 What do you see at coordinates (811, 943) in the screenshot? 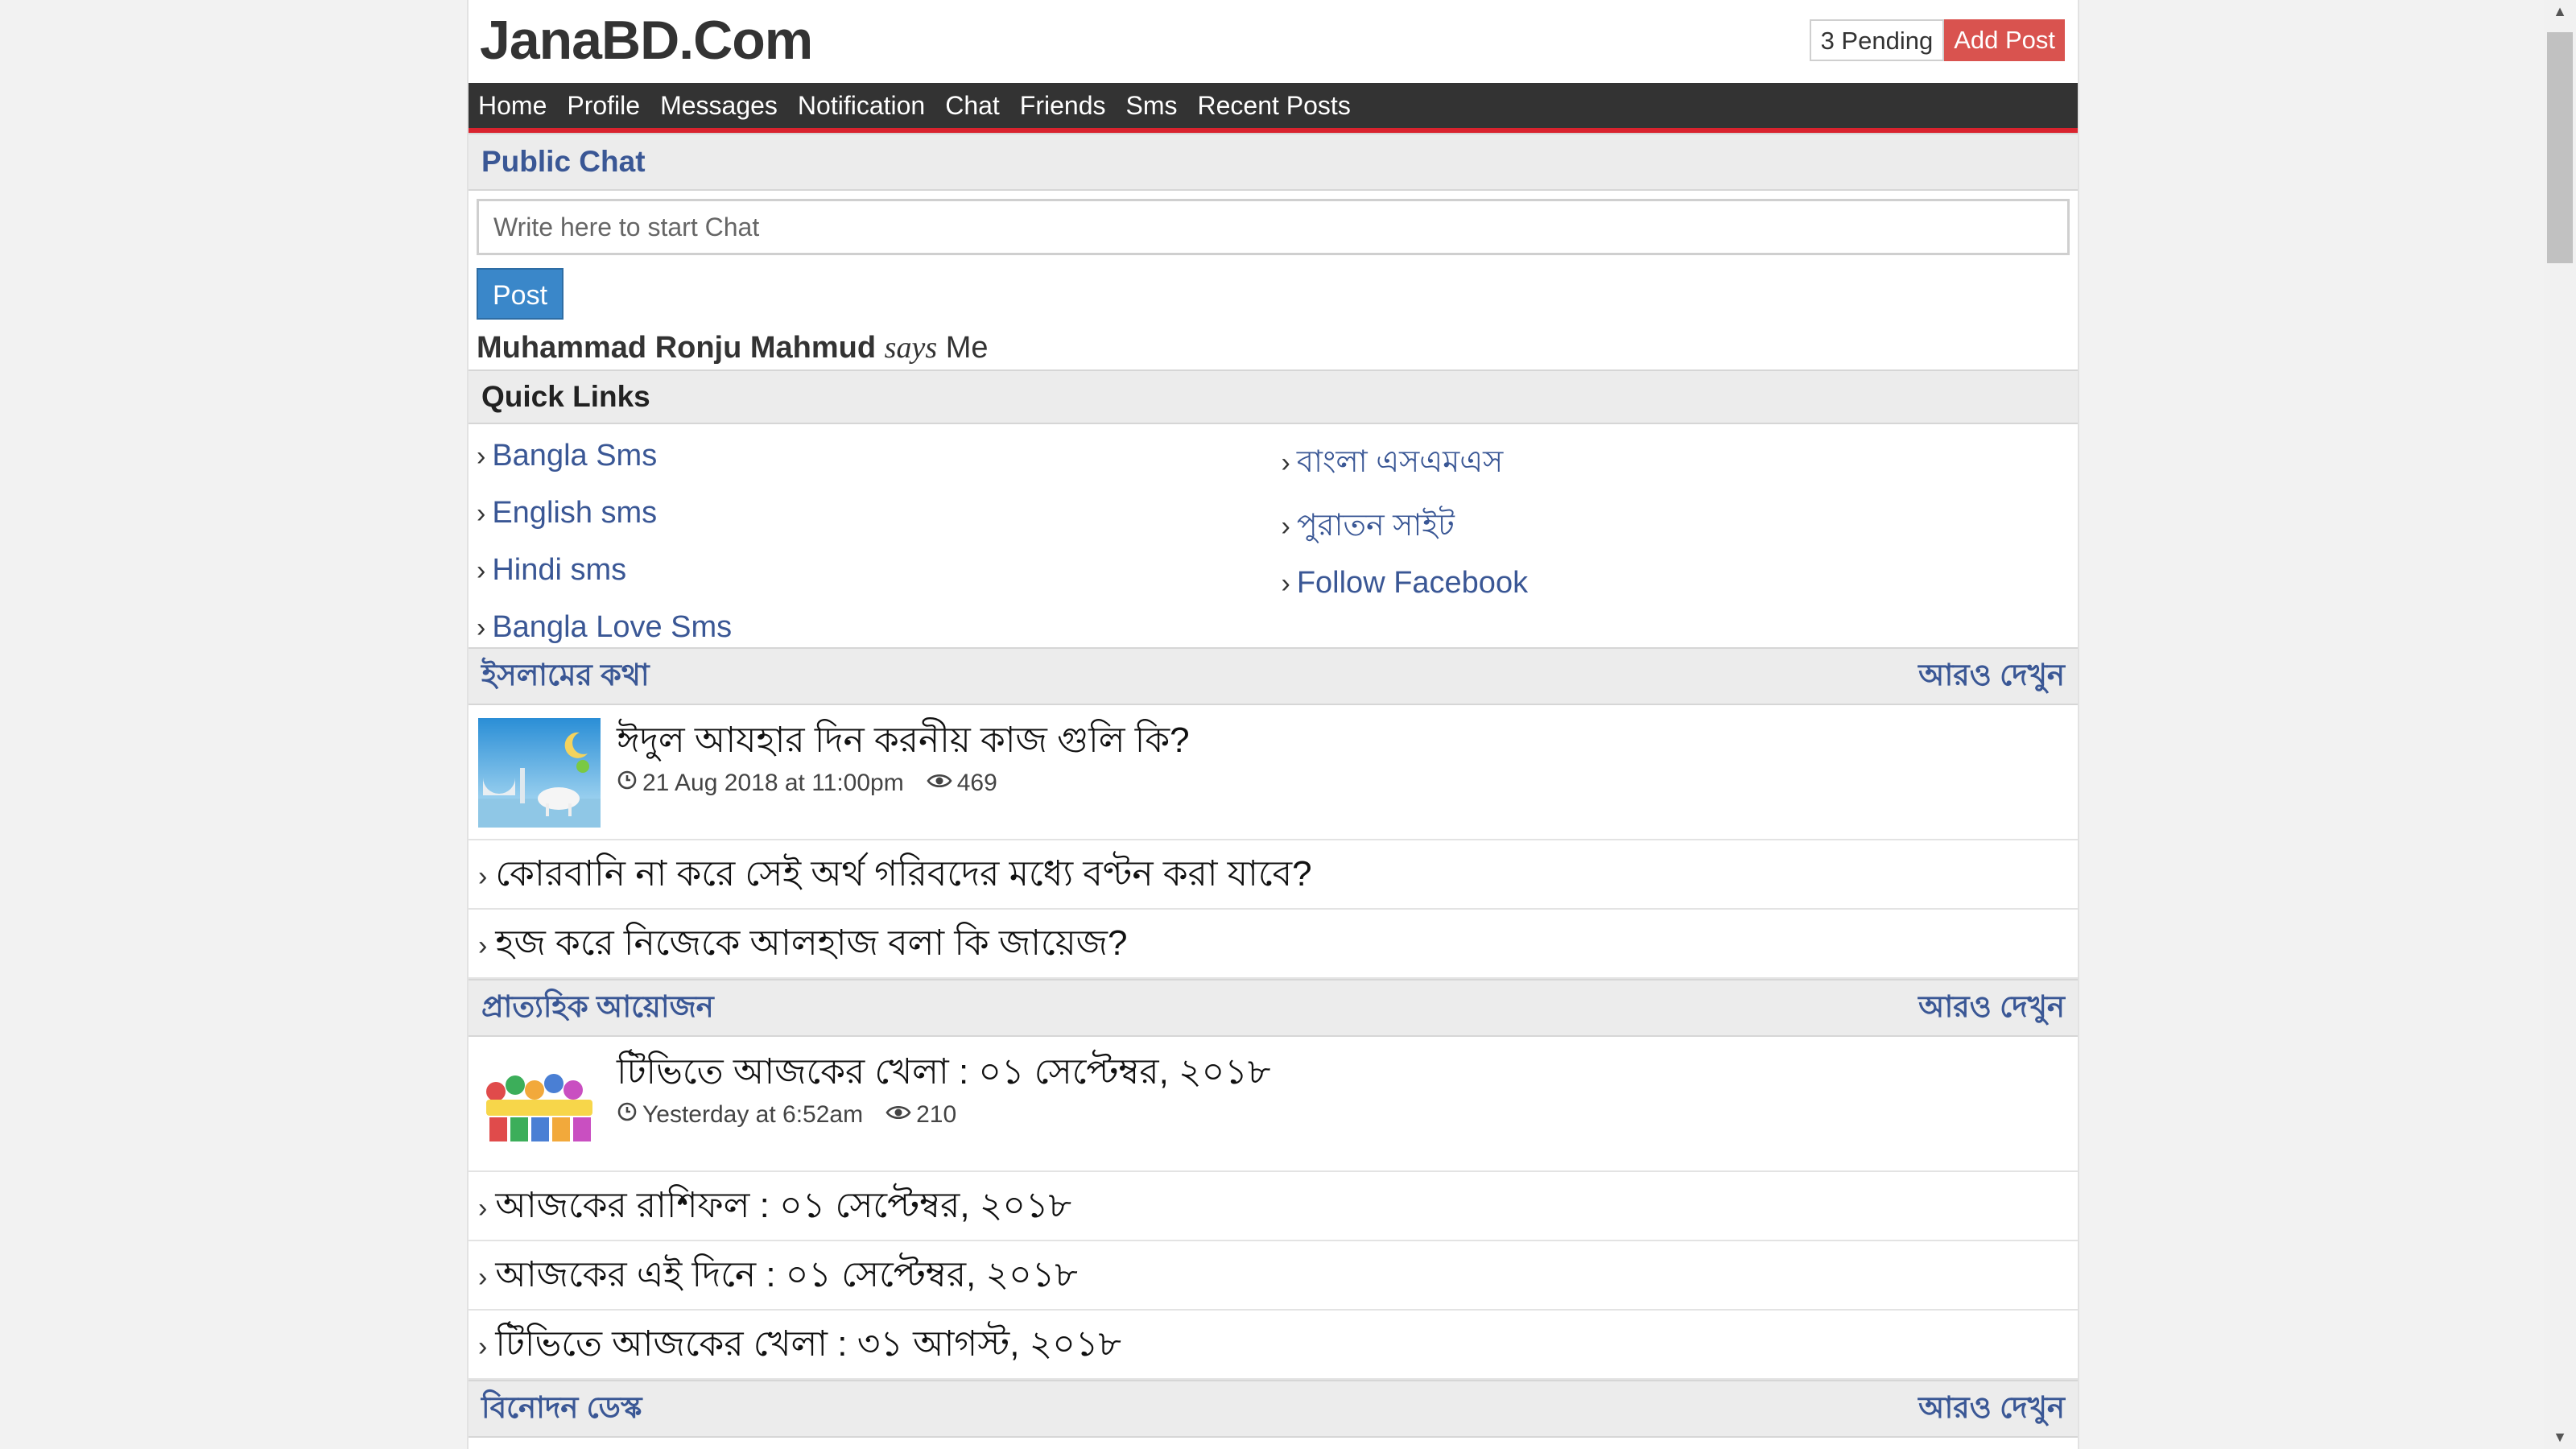
I see `post-link: হজ করে নিজেকে আলহাজ বলা কি জায়েজ?` at bounding box center [811, 943].